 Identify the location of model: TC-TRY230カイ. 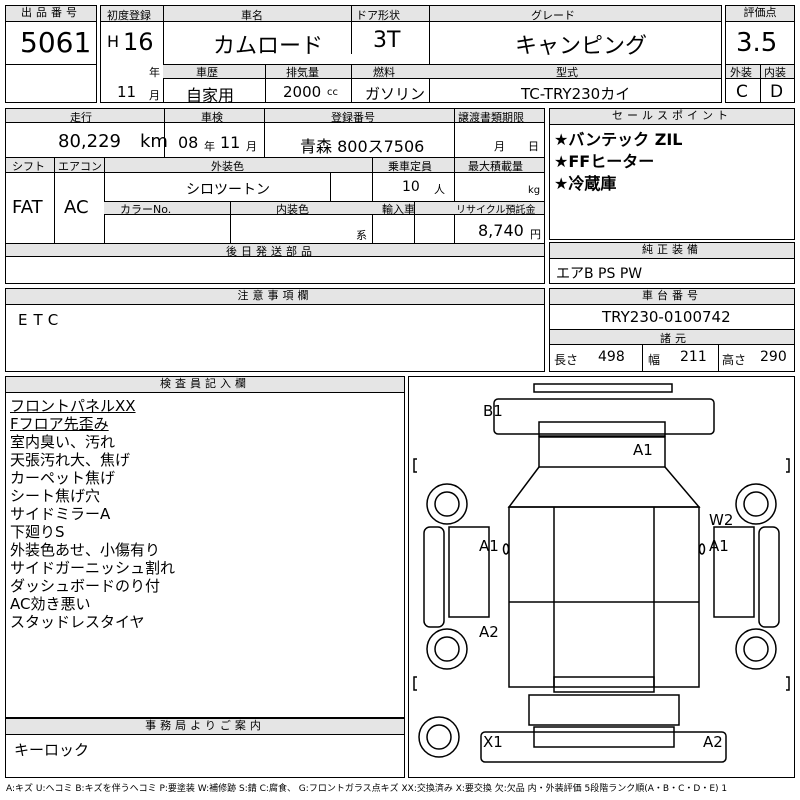
(576, 94).